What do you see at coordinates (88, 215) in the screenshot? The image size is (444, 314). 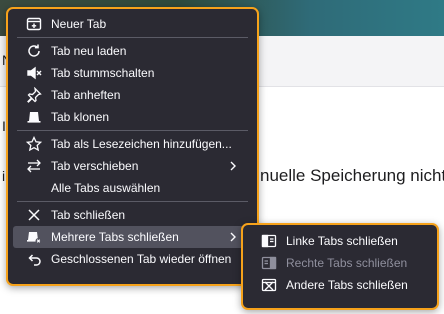 I see `menu-item-label: Tab schließen` at bounding box center [88, 215].